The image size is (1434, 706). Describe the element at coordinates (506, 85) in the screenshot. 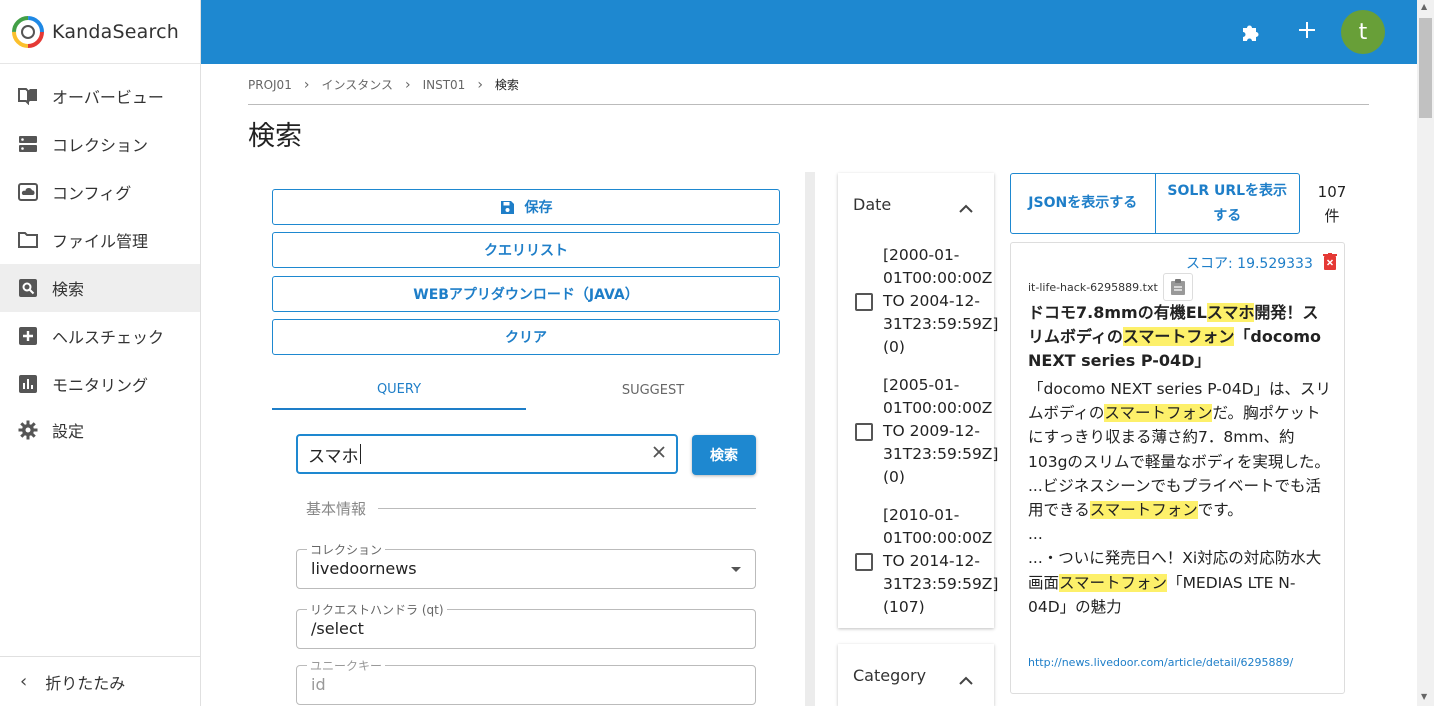

I see `breadcrumb-item-current: 検索` at that location.